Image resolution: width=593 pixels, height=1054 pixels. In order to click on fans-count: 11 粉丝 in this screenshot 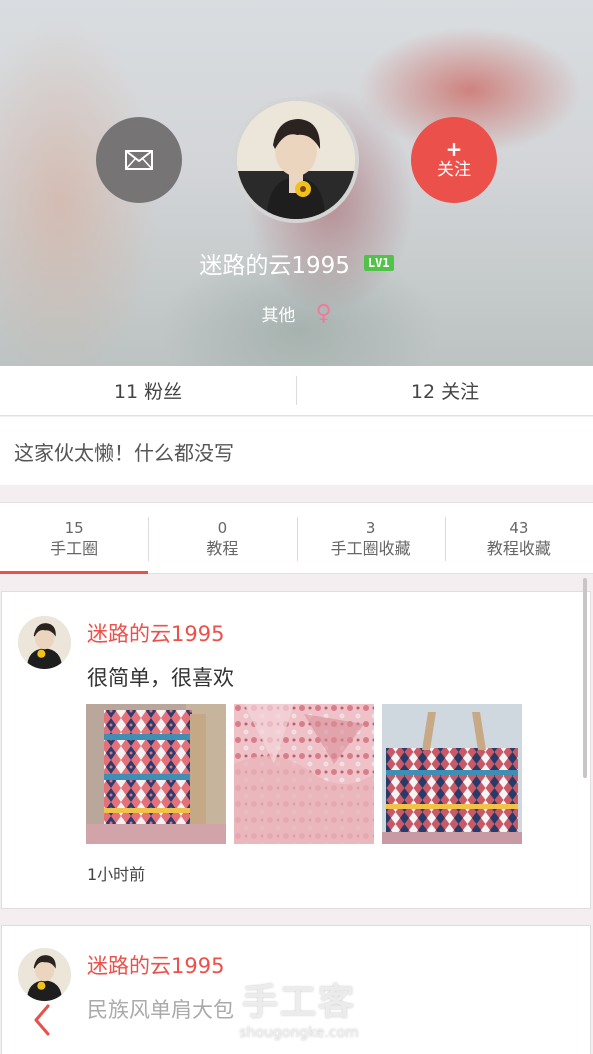, I will do `click(148, 390)`.